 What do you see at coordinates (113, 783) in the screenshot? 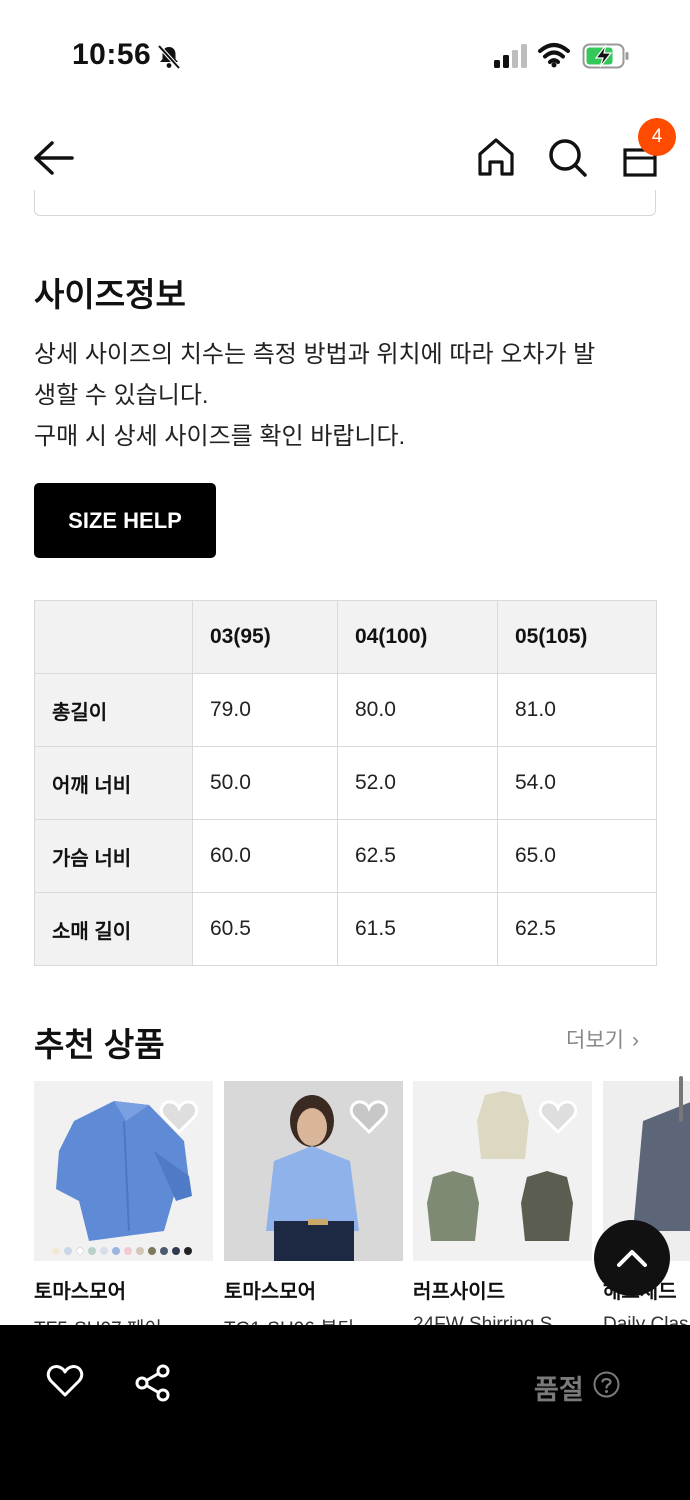
I see `measurement-label: 어깨 너비` at bounding box center [113, 783].